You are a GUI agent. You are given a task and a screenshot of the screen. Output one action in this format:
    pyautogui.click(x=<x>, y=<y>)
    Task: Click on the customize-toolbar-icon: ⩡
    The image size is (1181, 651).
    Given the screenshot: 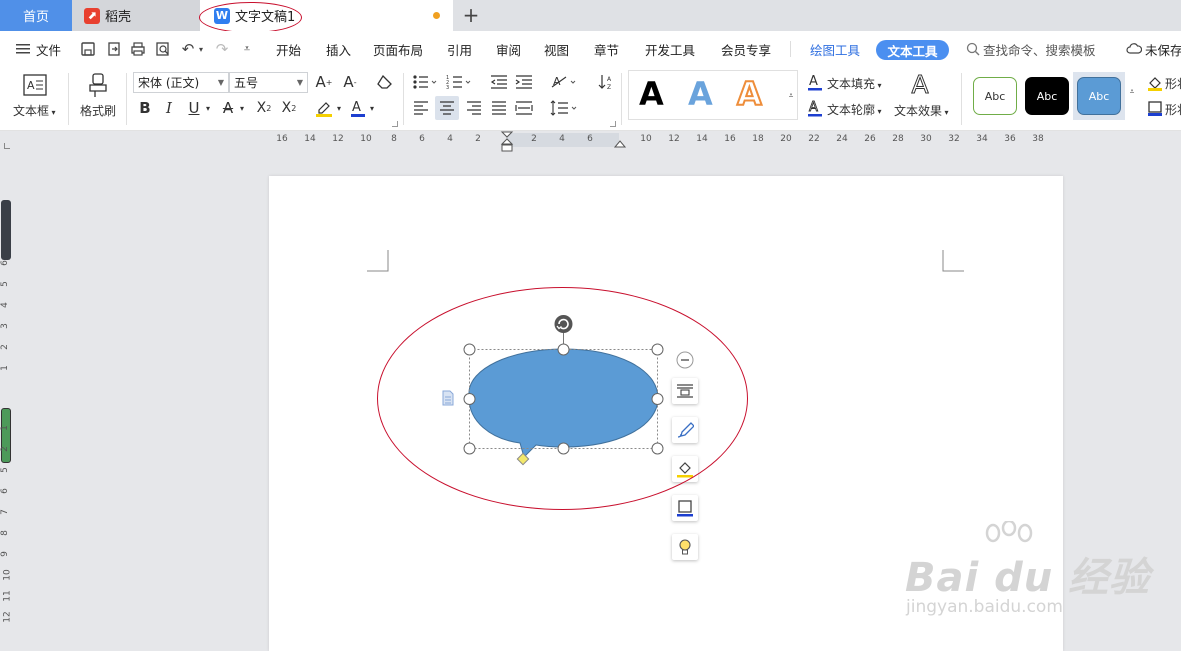 What is the action you would take?
    pyautogui.click(x=247, y=49)
    